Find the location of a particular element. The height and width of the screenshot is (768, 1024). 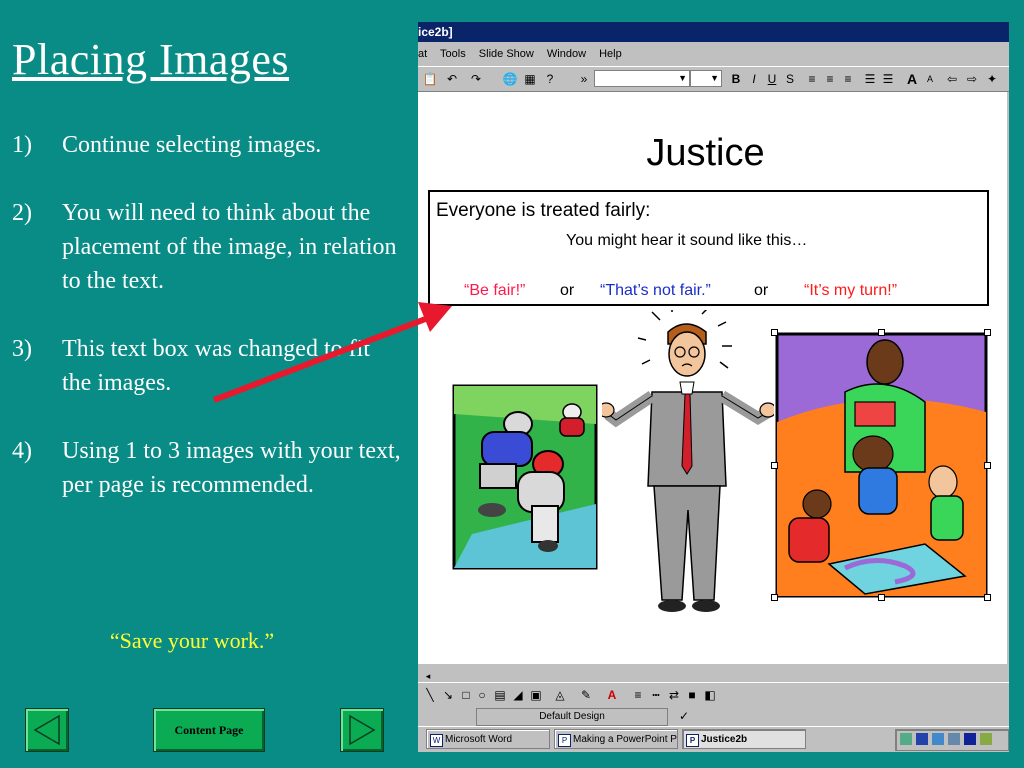

paste-icon: 📋 is located at coordinates (430, 79).